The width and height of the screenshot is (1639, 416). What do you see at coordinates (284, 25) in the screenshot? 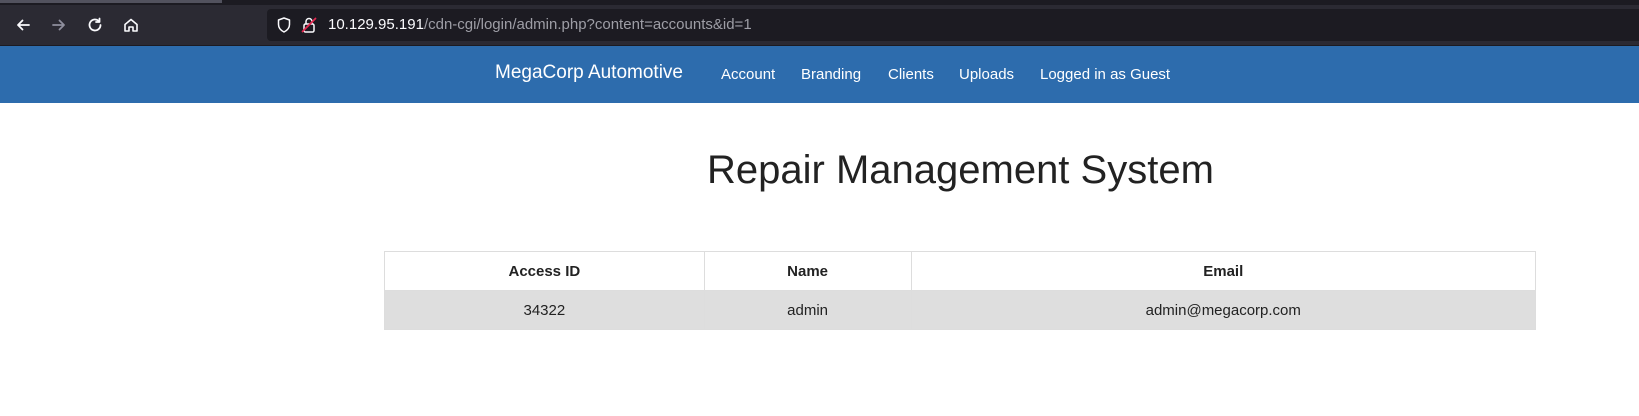
I see `shield-icon` at bounding box center [284, 25].